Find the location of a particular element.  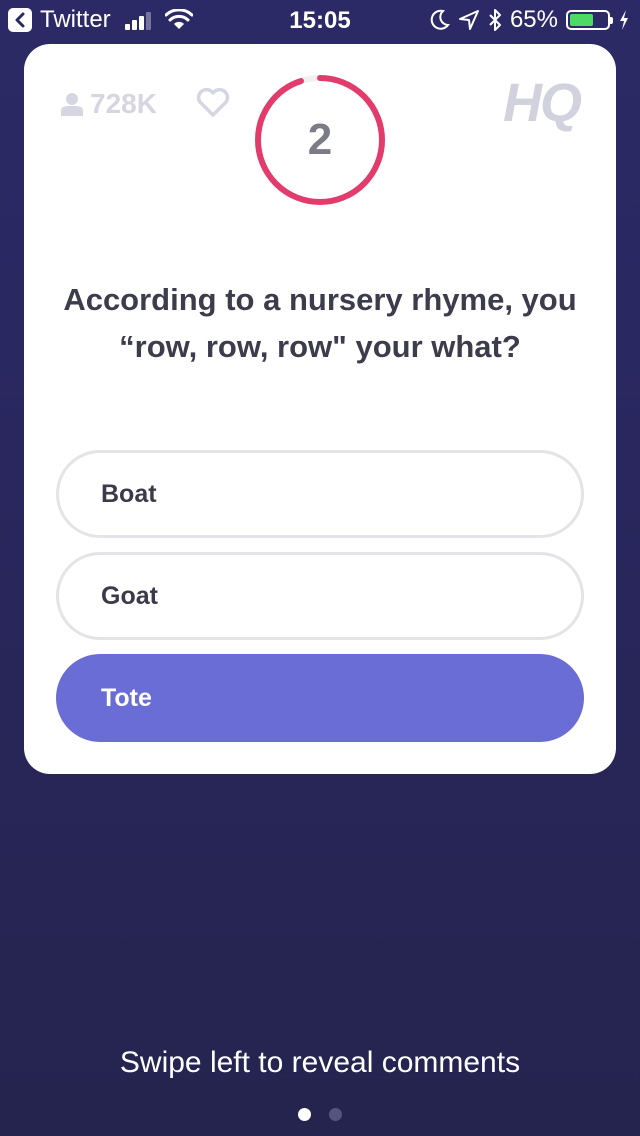

viewer-count: 728K is located at coordinates (108, 104).